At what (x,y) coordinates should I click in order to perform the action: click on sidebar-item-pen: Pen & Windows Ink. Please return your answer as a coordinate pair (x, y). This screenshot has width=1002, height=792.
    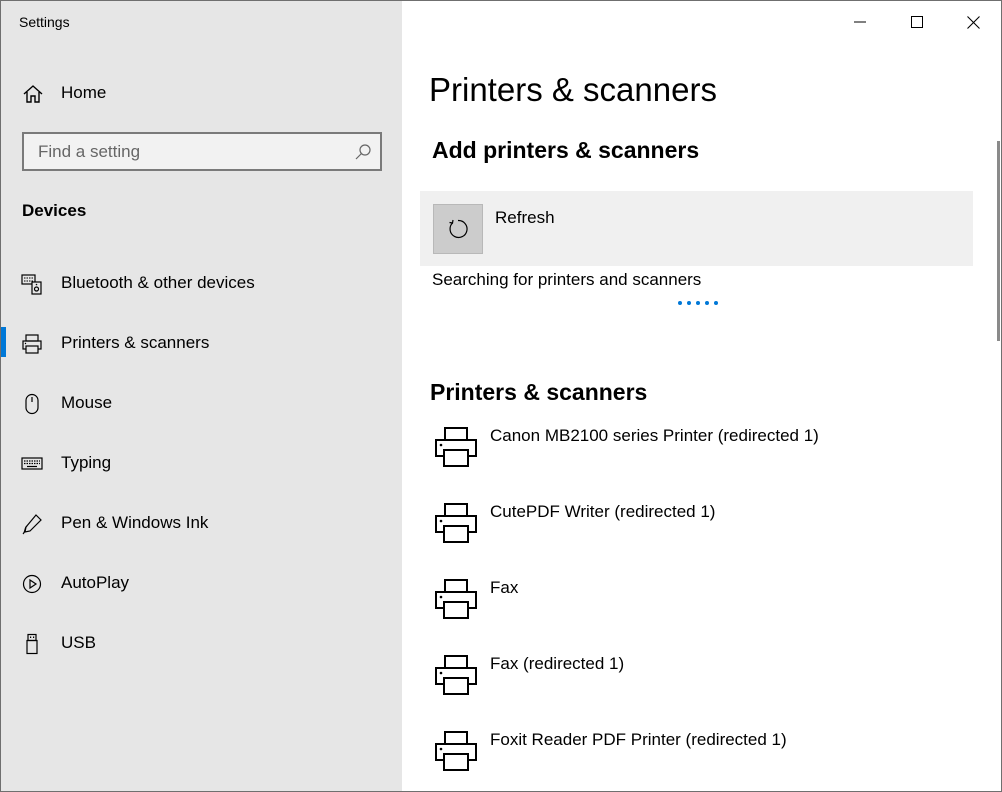
    Looking at the image, I should click on (201, 523).